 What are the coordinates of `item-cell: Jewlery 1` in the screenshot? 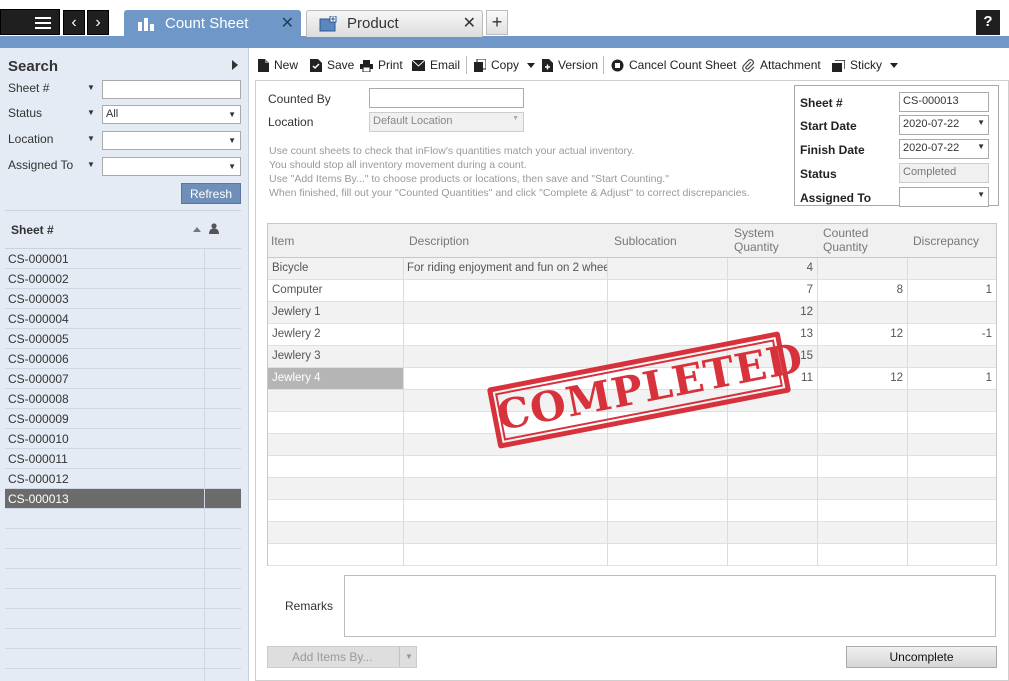 It's located at (335, 312).